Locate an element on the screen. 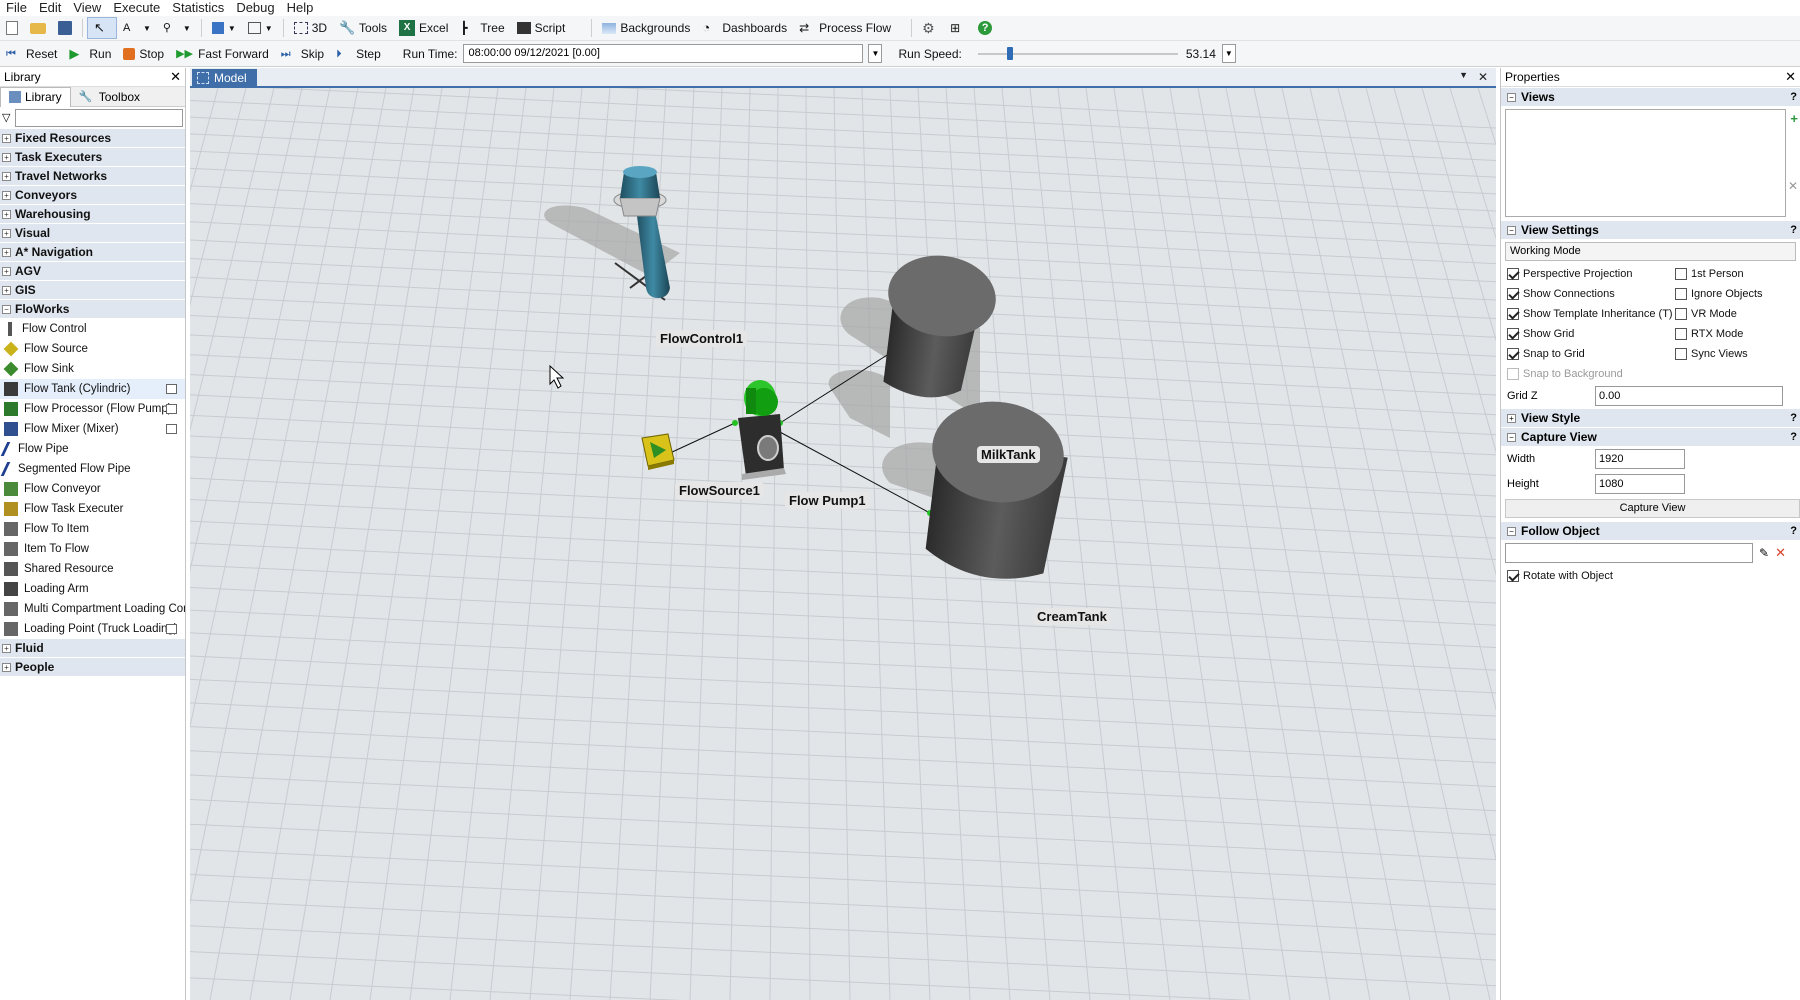 This screenshot has width=1800, height=1000. menu-edit: Edit is located at coordinates (50, 8).